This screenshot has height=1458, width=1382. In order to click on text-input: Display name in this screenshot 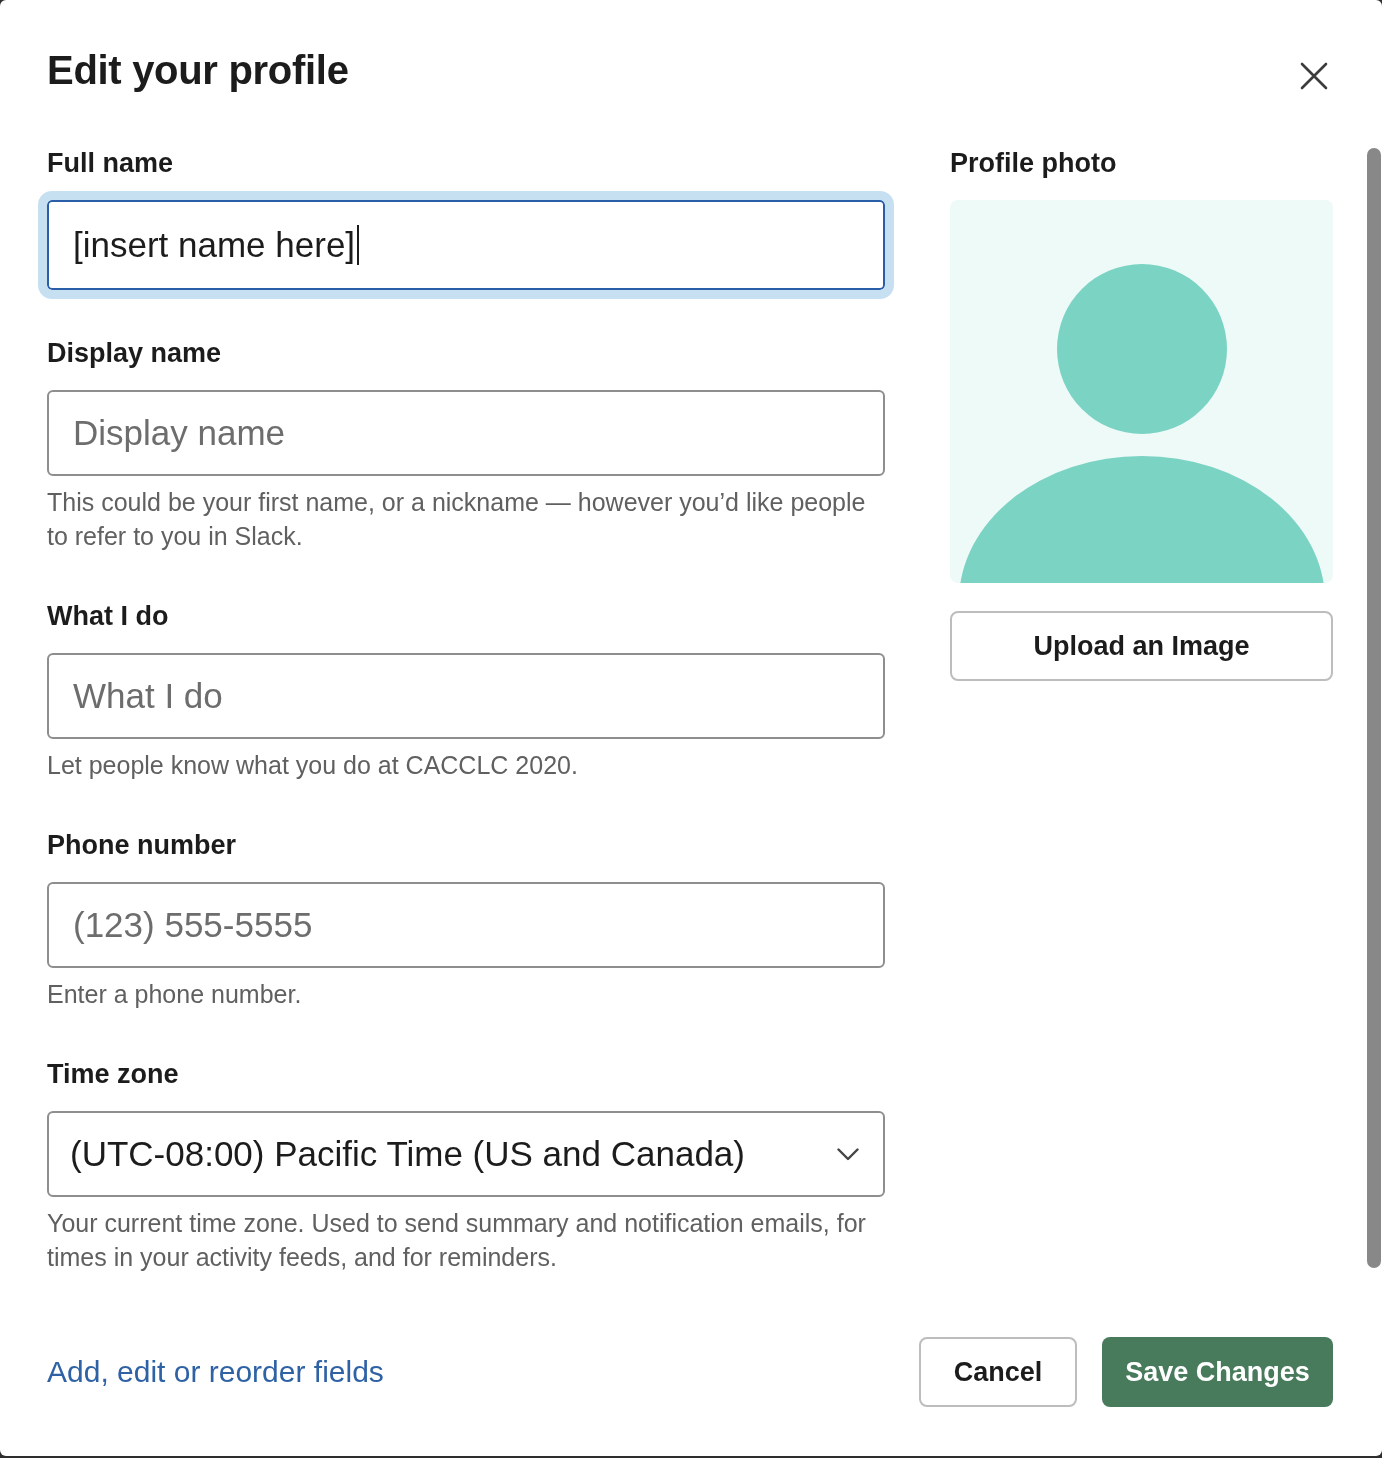, I will do `click(466, 433)`.